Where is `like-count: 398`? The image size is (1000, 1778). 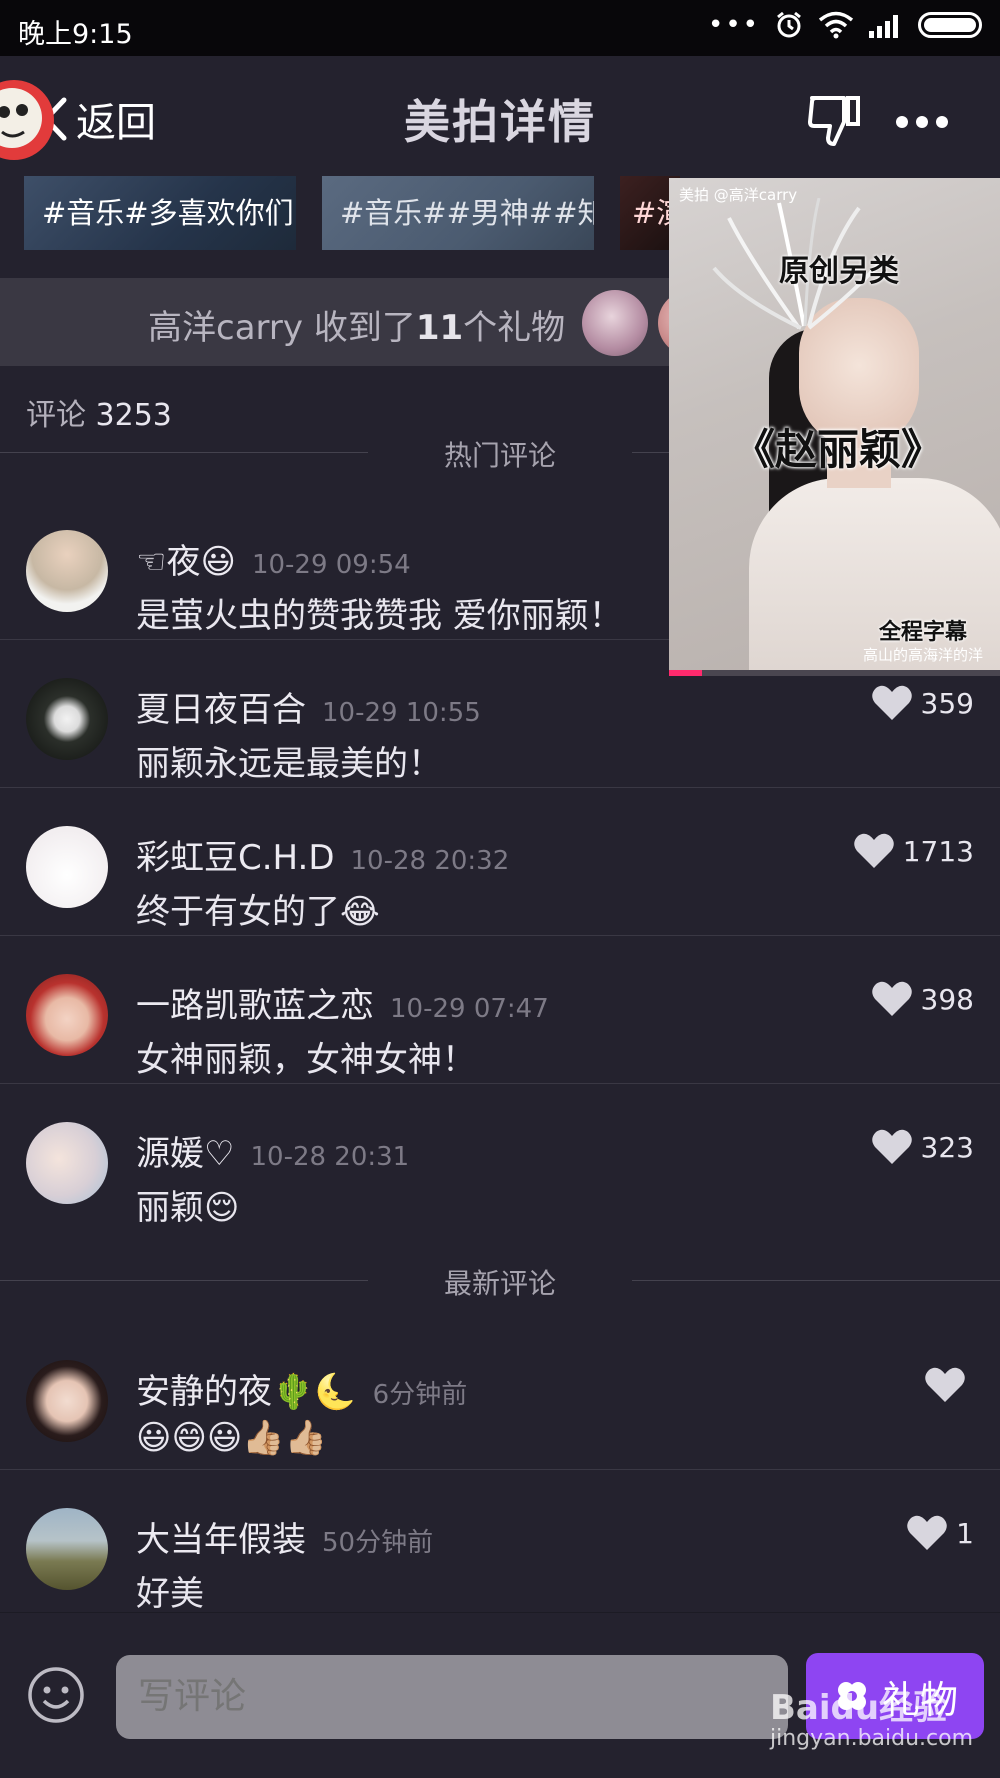 like-count: 398 is located at coordinates (947, 999).